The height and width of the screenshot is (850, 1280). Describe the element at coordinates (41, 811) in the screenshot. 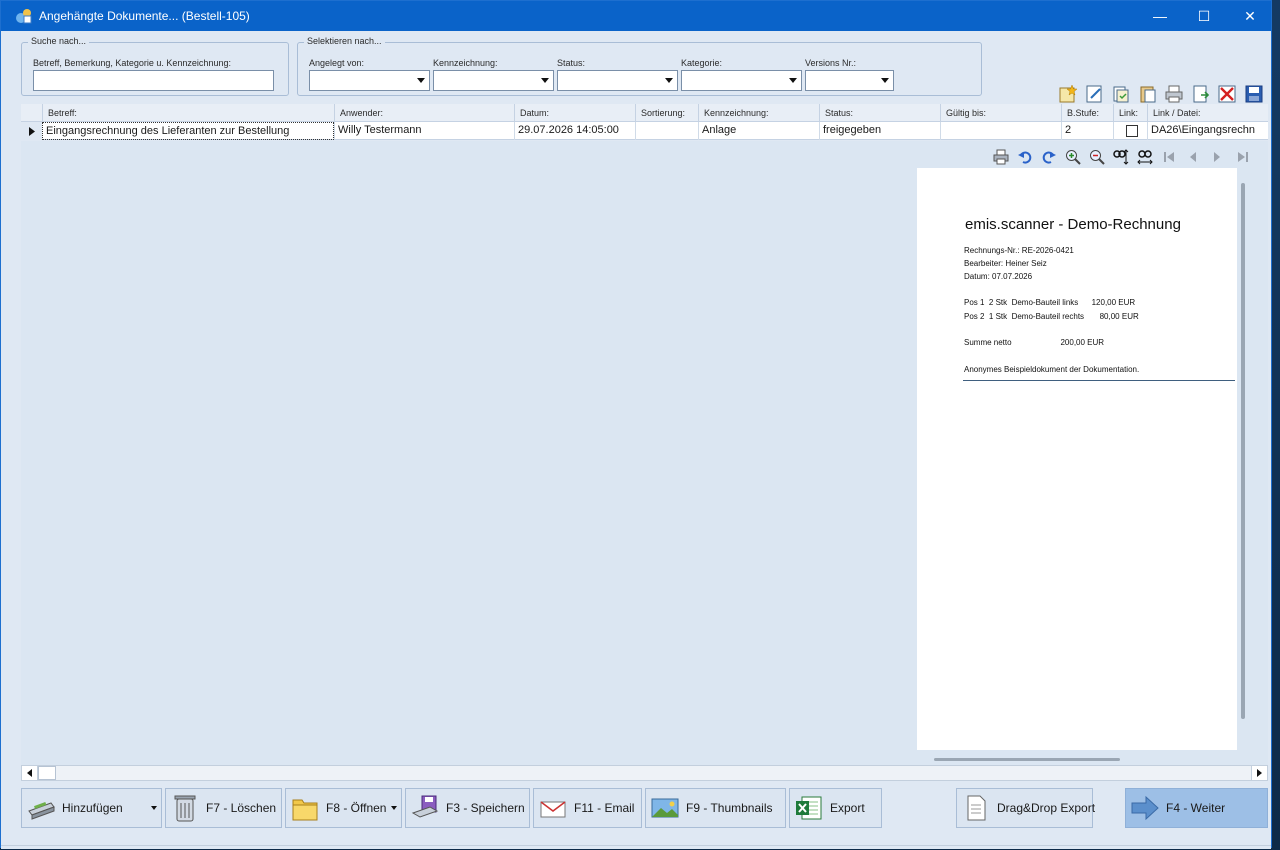

I see `scanner-icon` at that location.